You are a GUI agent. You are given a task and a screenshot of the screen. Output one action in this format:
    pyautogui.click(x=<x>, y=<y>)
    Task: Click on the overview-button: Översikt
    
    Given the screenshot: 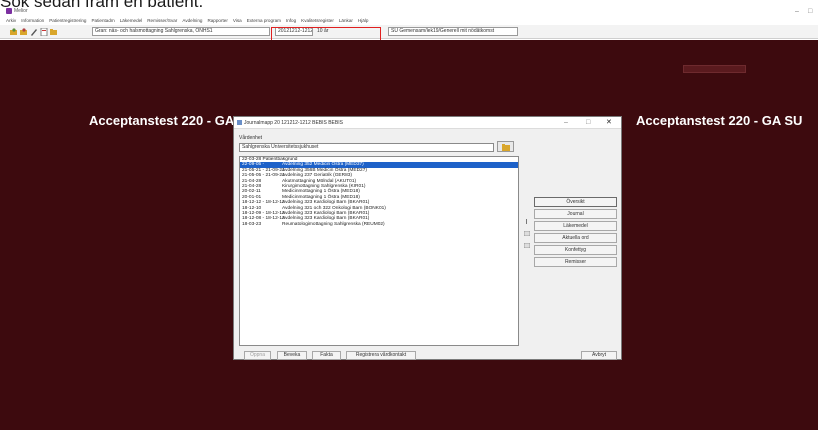 What is the action you would take?
    pyautogui.click(x=575, y=202)
    